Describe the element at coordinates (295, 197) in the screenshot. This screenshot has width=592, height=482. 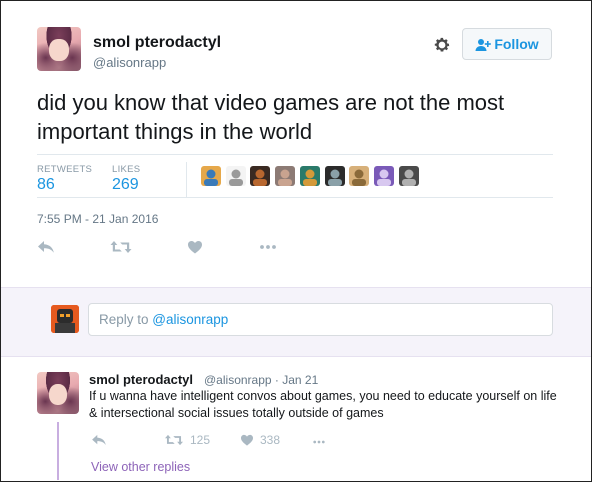
I see `stats-divider-bottom` at that location.